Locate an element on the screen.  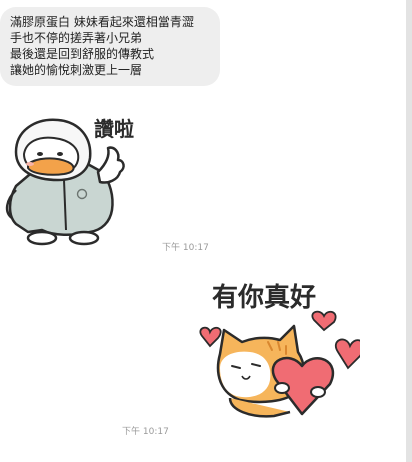
scrollbar-track is located at coordinates (409, 231).